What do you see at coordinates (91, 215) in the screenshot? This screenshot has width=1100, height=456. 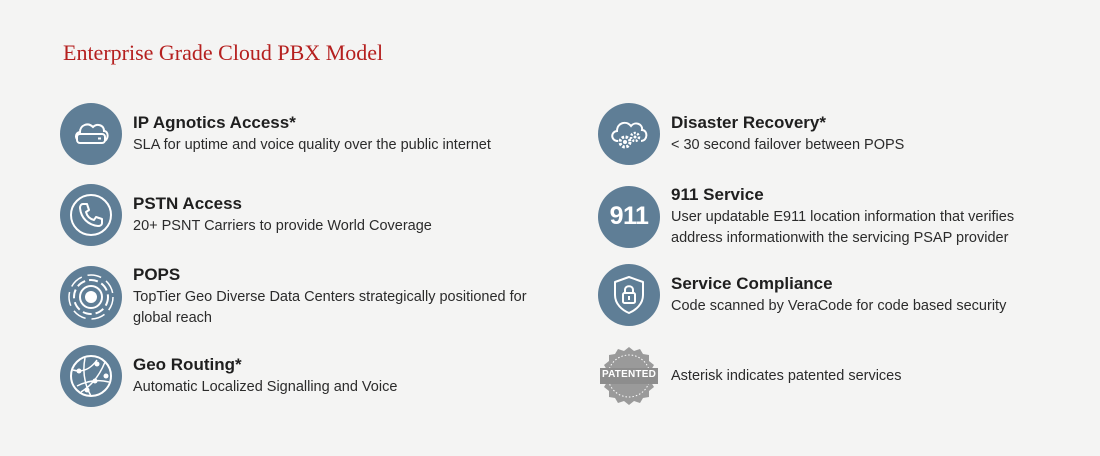 I see `phone-icon` at bounding box center [91, 215].